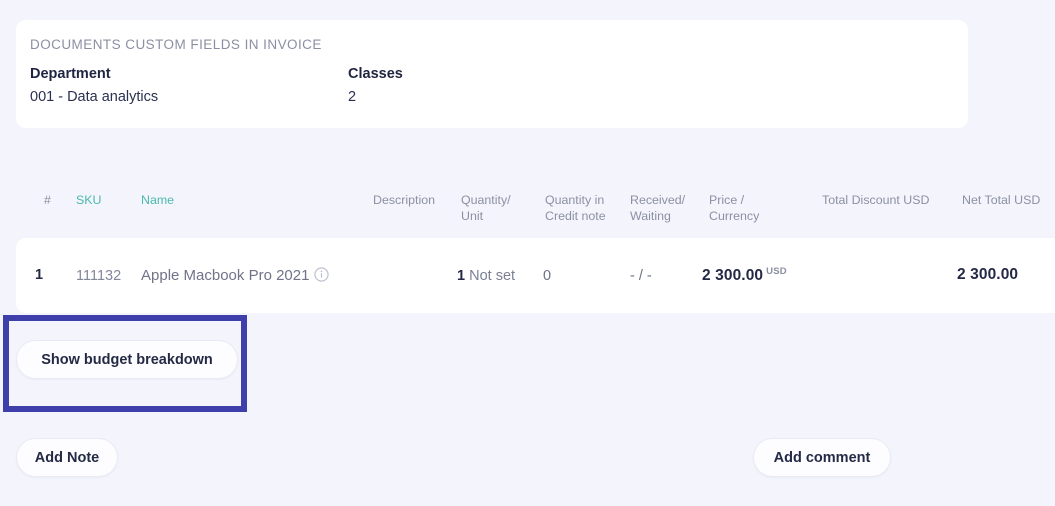  I want to click on row-price: 2 300.00 USD, so click(744, 275).